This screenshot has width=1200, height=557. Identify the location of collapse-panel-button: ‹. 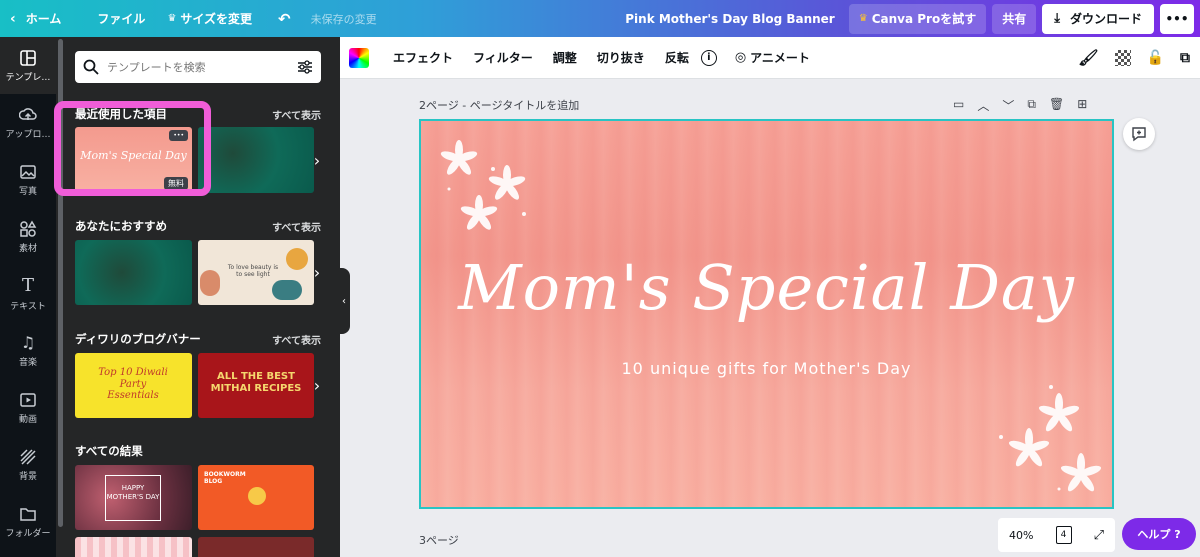
(344, 301).